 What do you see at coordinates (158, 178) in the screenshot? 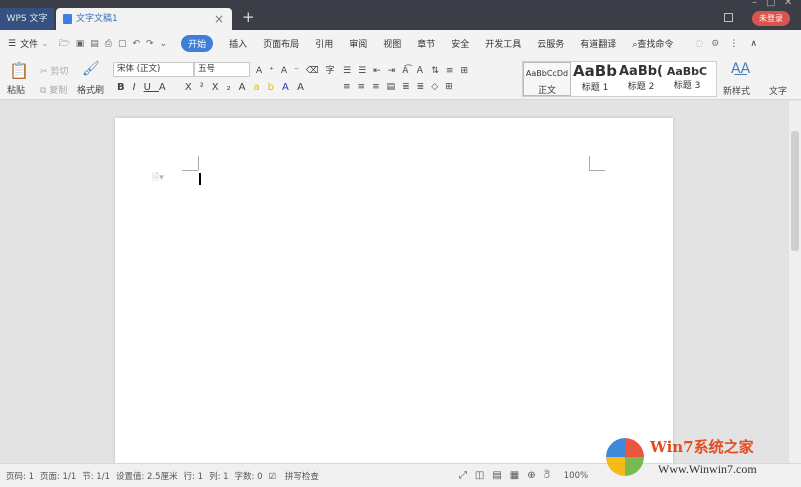
I see `paragraph-icon: 🗎▾` at bounding box center [158, 178].